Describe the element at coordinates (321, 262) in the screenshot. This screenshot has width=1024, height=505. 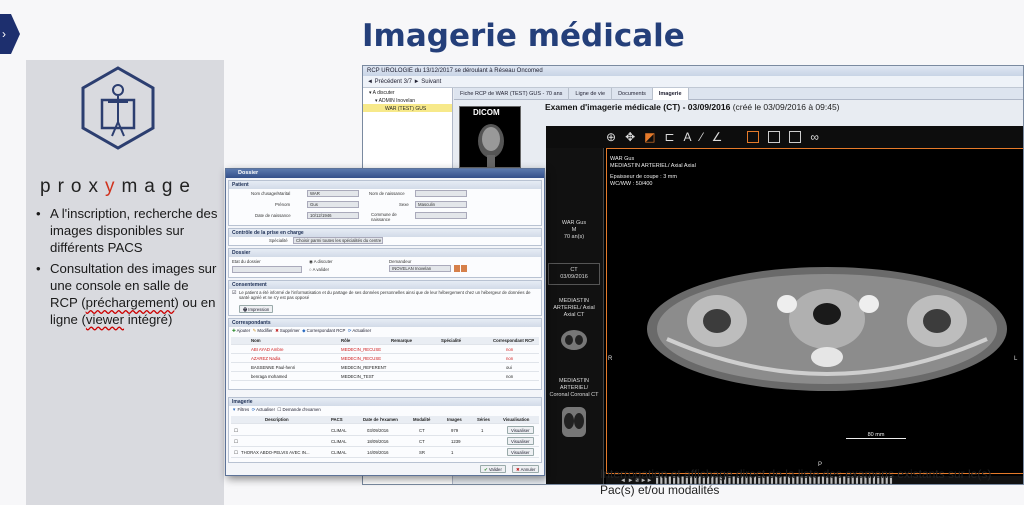
I see `radio-discuter: ◉ A discuter` at that location.